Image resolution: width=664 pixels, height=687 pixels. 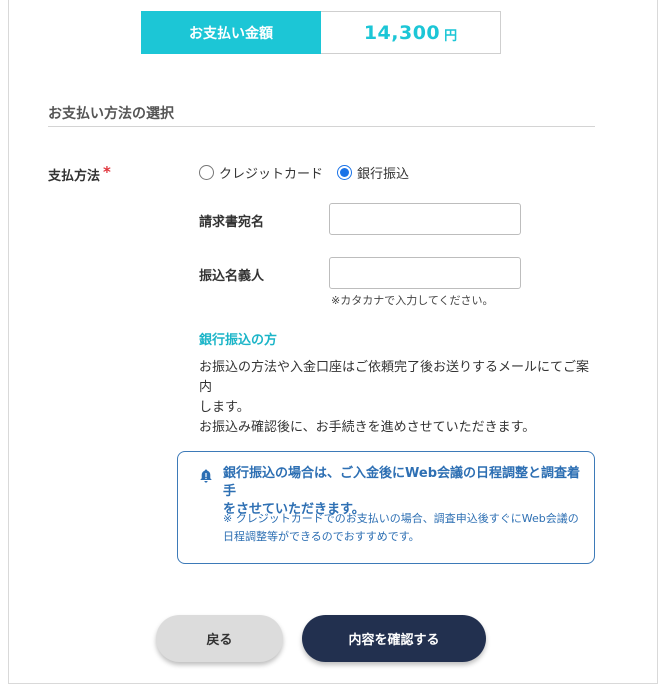 I want to click on radio-bank-transfer-circle, so click(x=345, y=172).